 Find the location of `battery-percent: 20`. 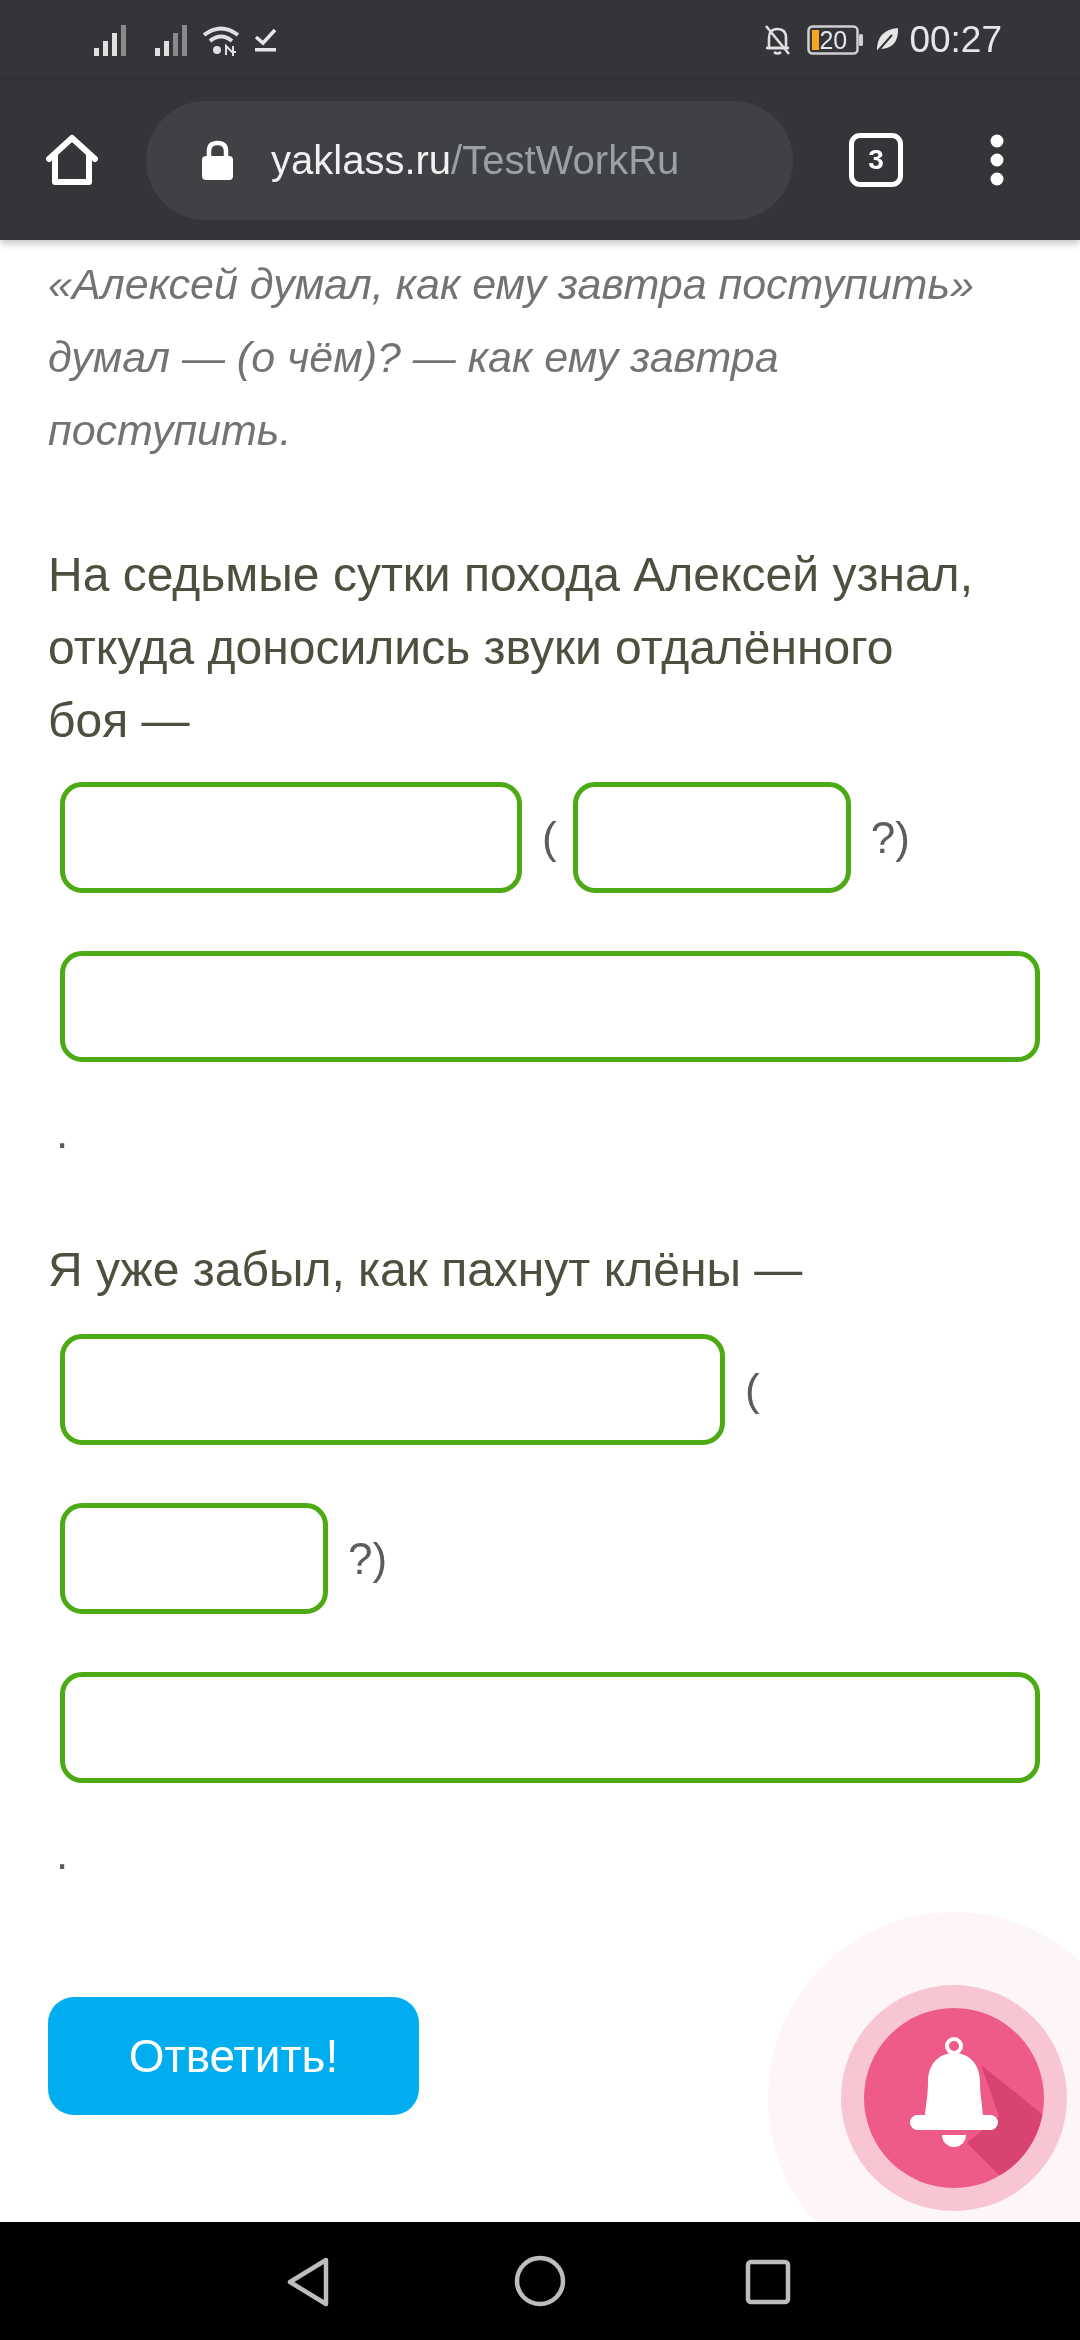

battery-percent: 20 is located at coordinates (833, 40).